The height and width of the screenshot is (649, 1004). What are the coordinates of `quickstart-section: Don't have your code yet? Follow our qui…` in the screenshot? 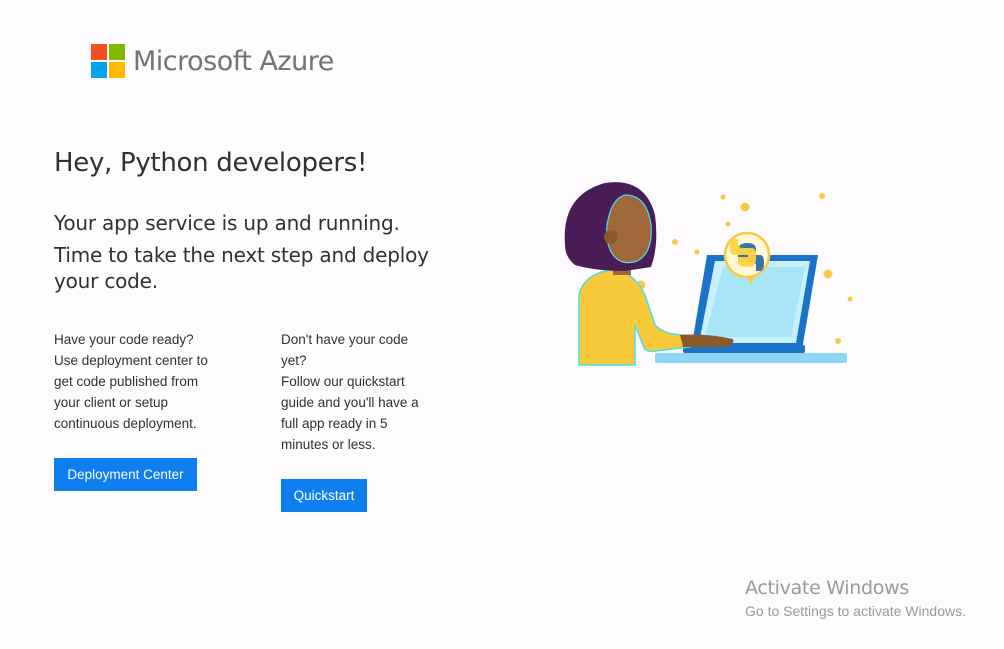 It's located at (356, 392).